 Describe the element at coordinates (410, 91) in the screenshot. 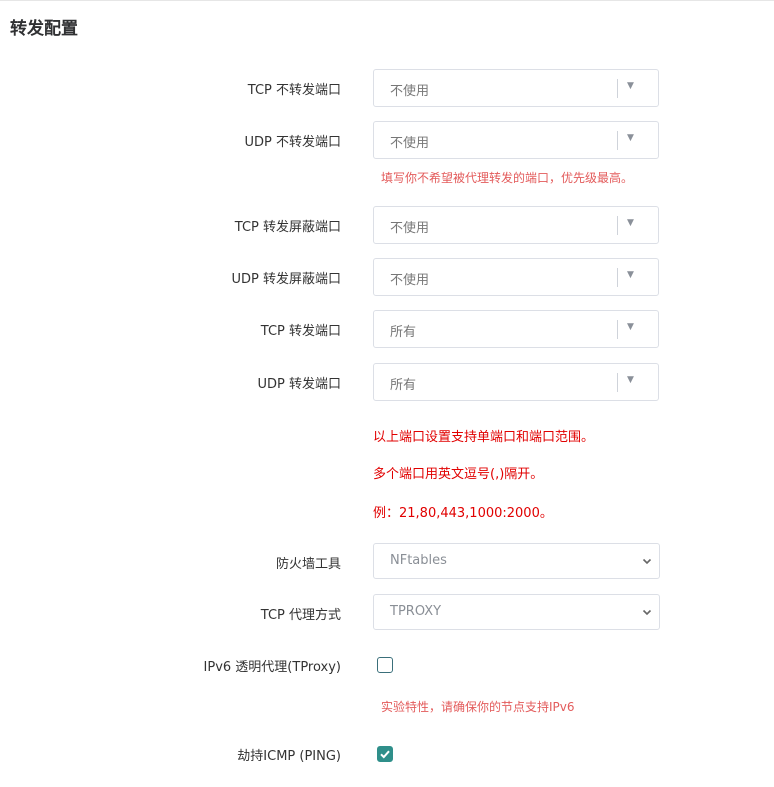

I see `tcp-no-redir-value: 不使用` at that location.